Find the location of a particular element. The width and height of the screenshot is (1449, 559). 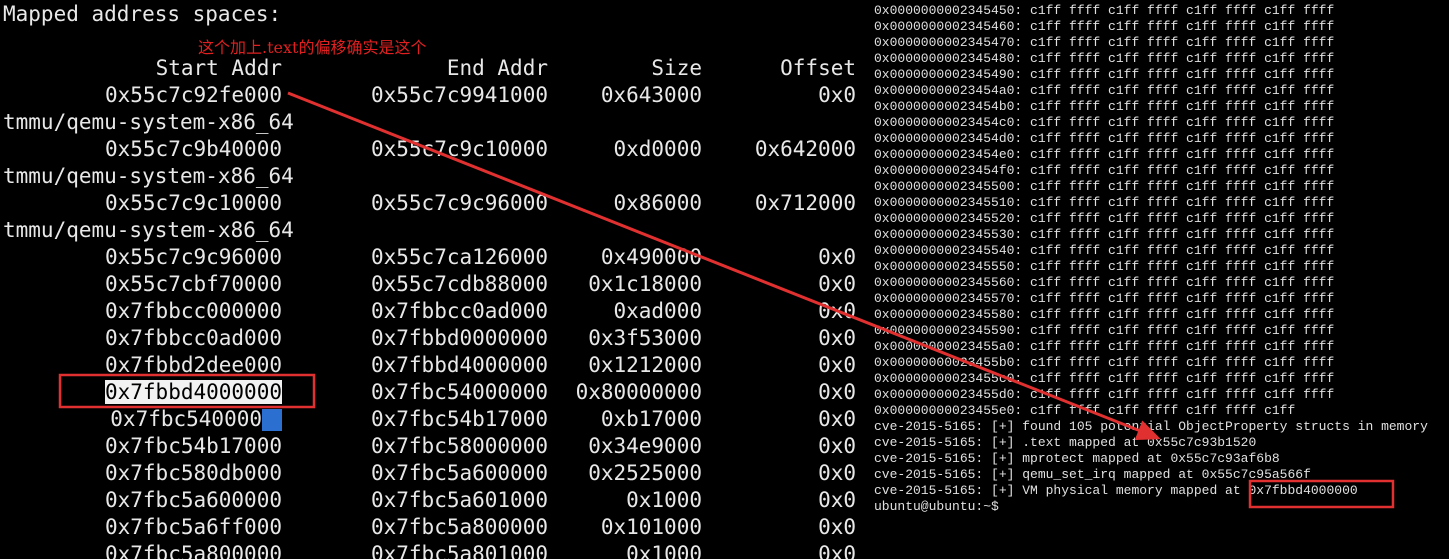

offset-cell-text: 0x642000 is located at coordinates (805, 149).